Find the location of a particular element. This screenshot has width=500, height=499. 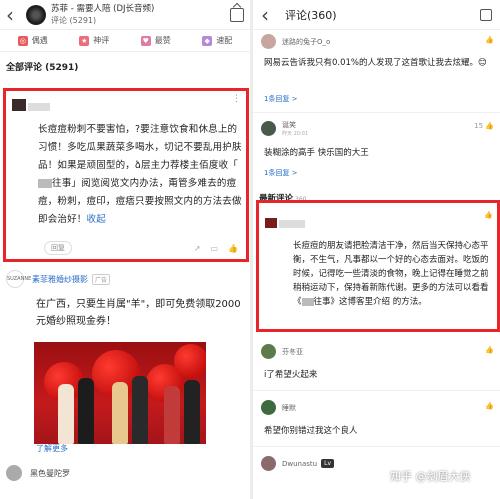

tab-label: 偶遇 is located at coordinates (39, 40).